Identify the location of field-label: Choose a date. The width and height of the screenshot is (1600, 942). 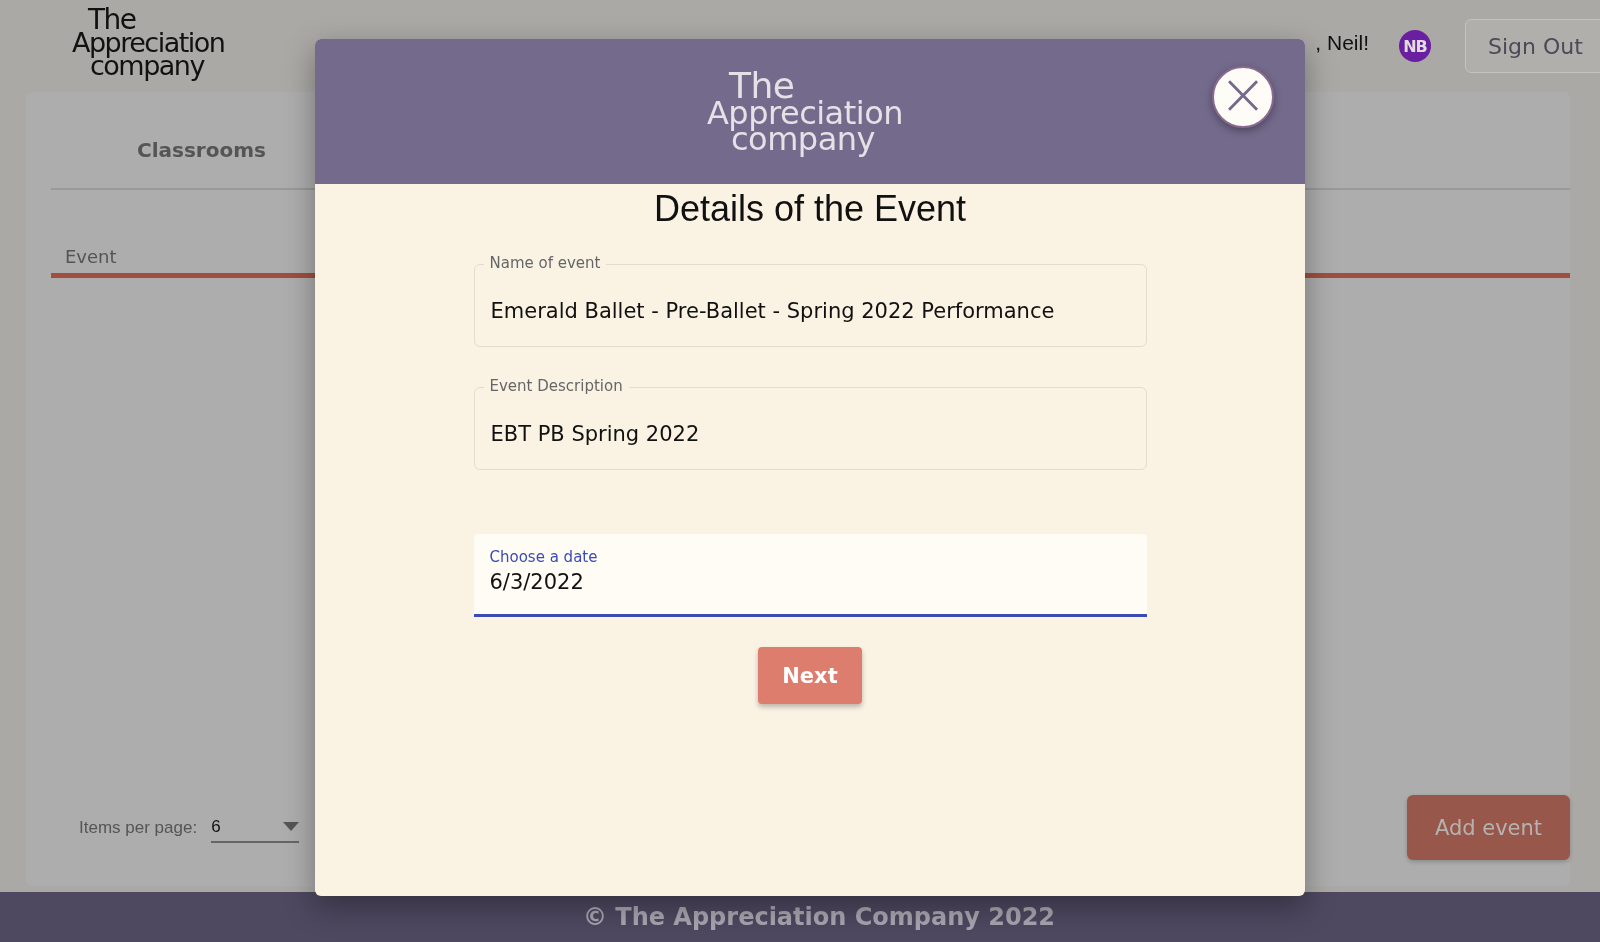
(544, 557).